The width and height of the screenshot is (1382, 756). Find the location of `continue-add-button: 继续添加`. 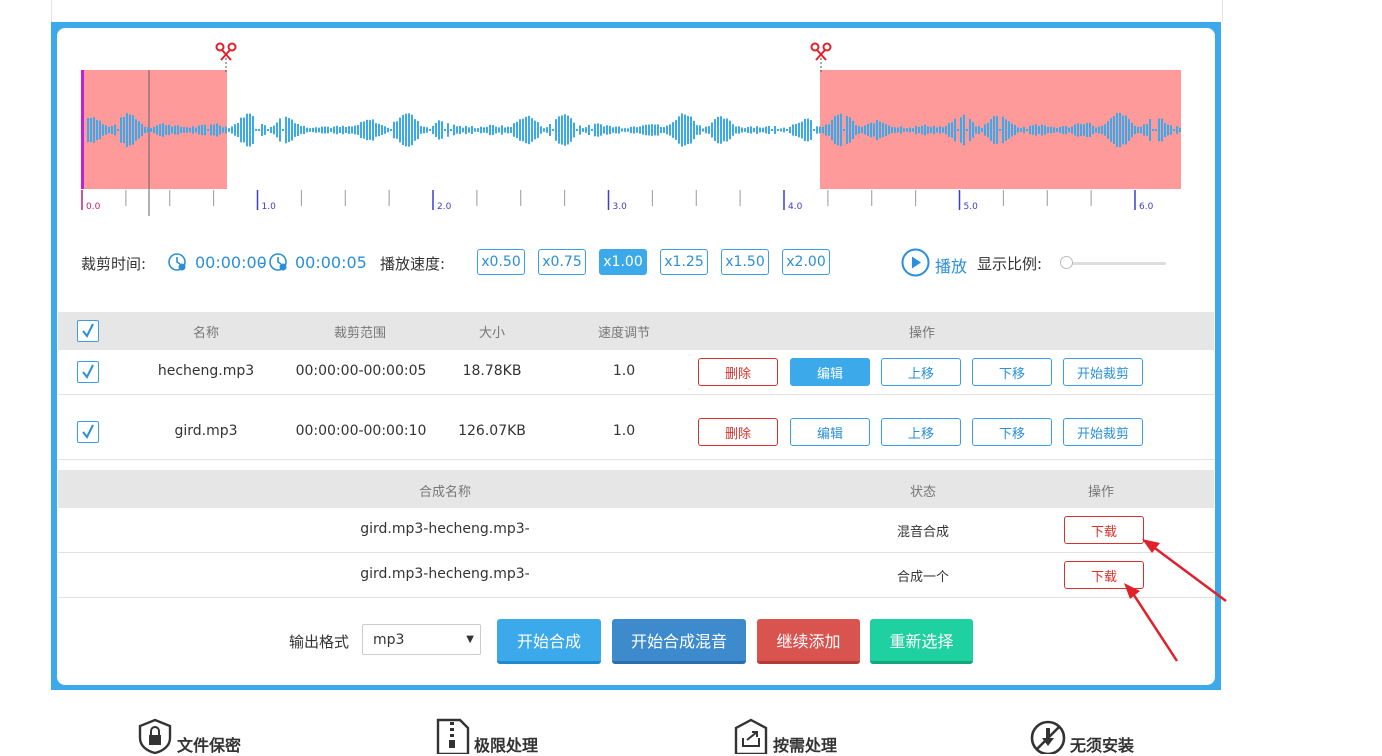

continue-add-button: 继续添加 is located at coordinates (808, 641).